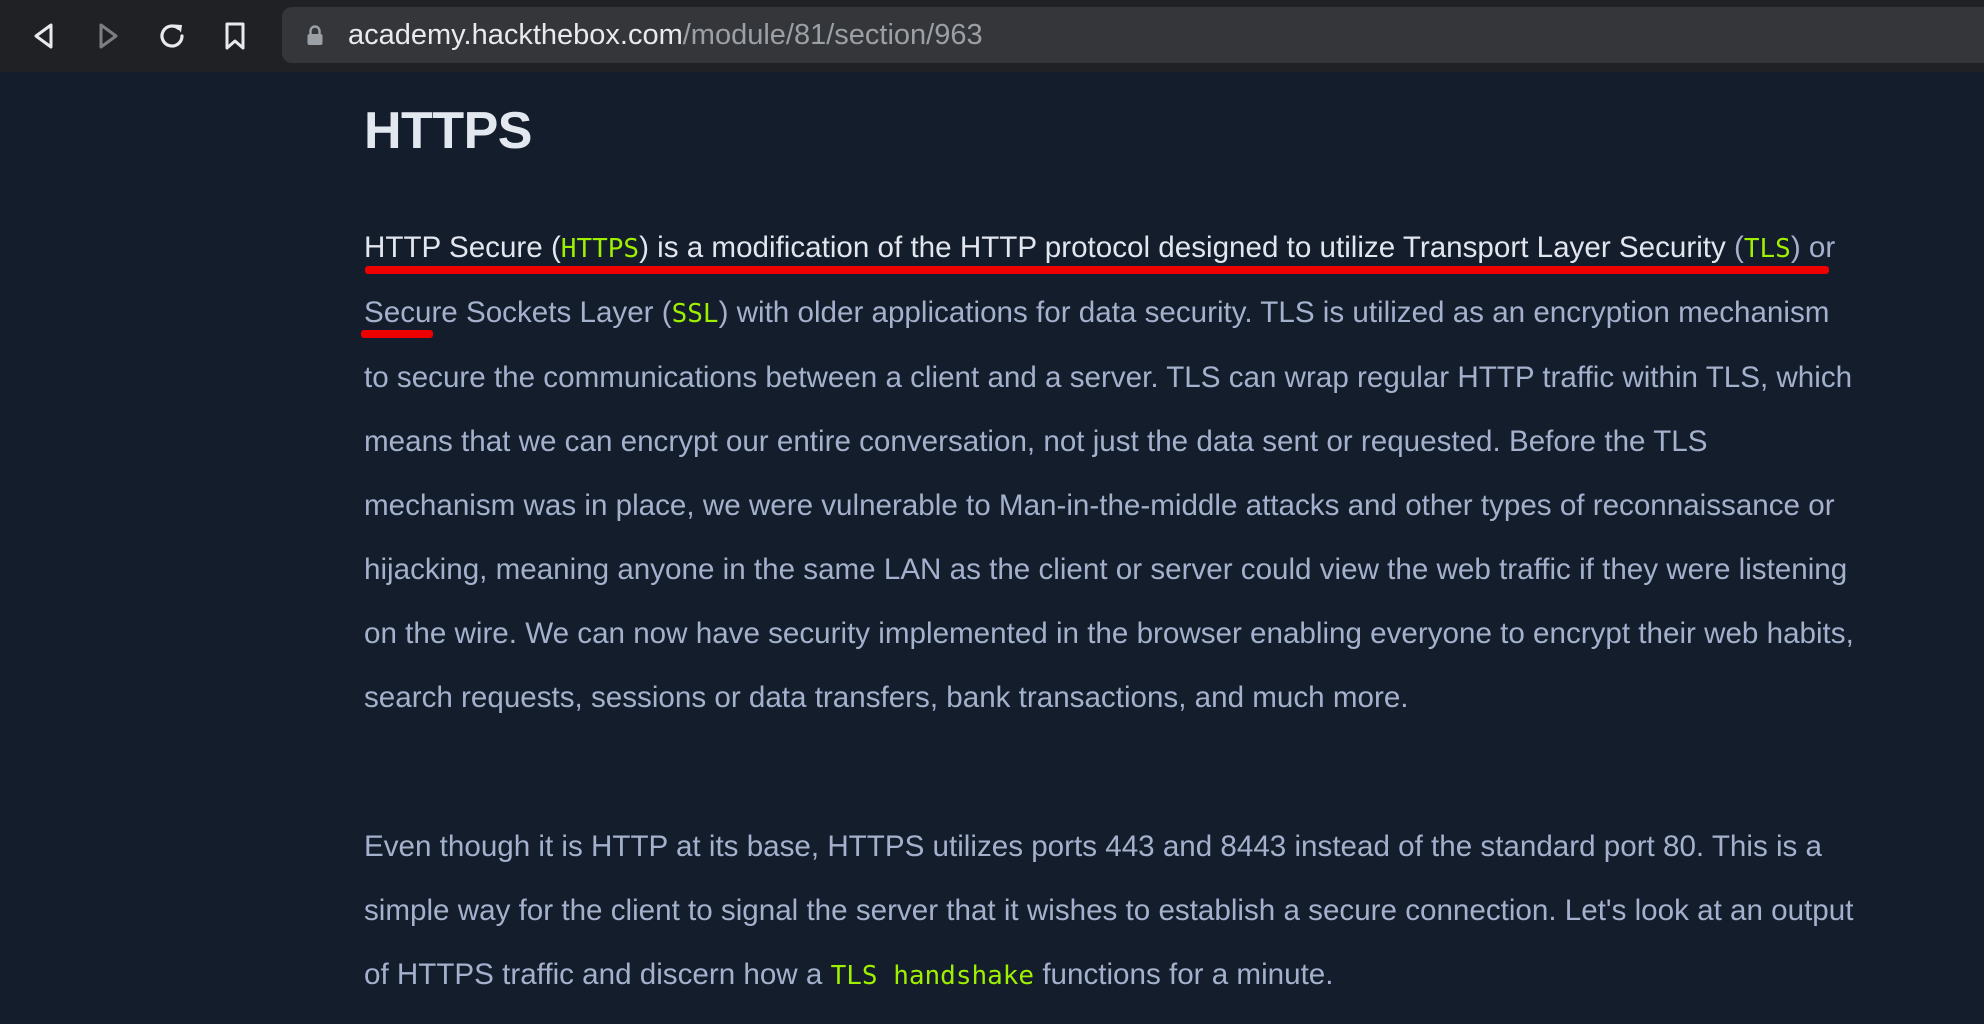 The width and height of the screenshot is (1984, 1024). I want to click on back-button, so click(44, 36).